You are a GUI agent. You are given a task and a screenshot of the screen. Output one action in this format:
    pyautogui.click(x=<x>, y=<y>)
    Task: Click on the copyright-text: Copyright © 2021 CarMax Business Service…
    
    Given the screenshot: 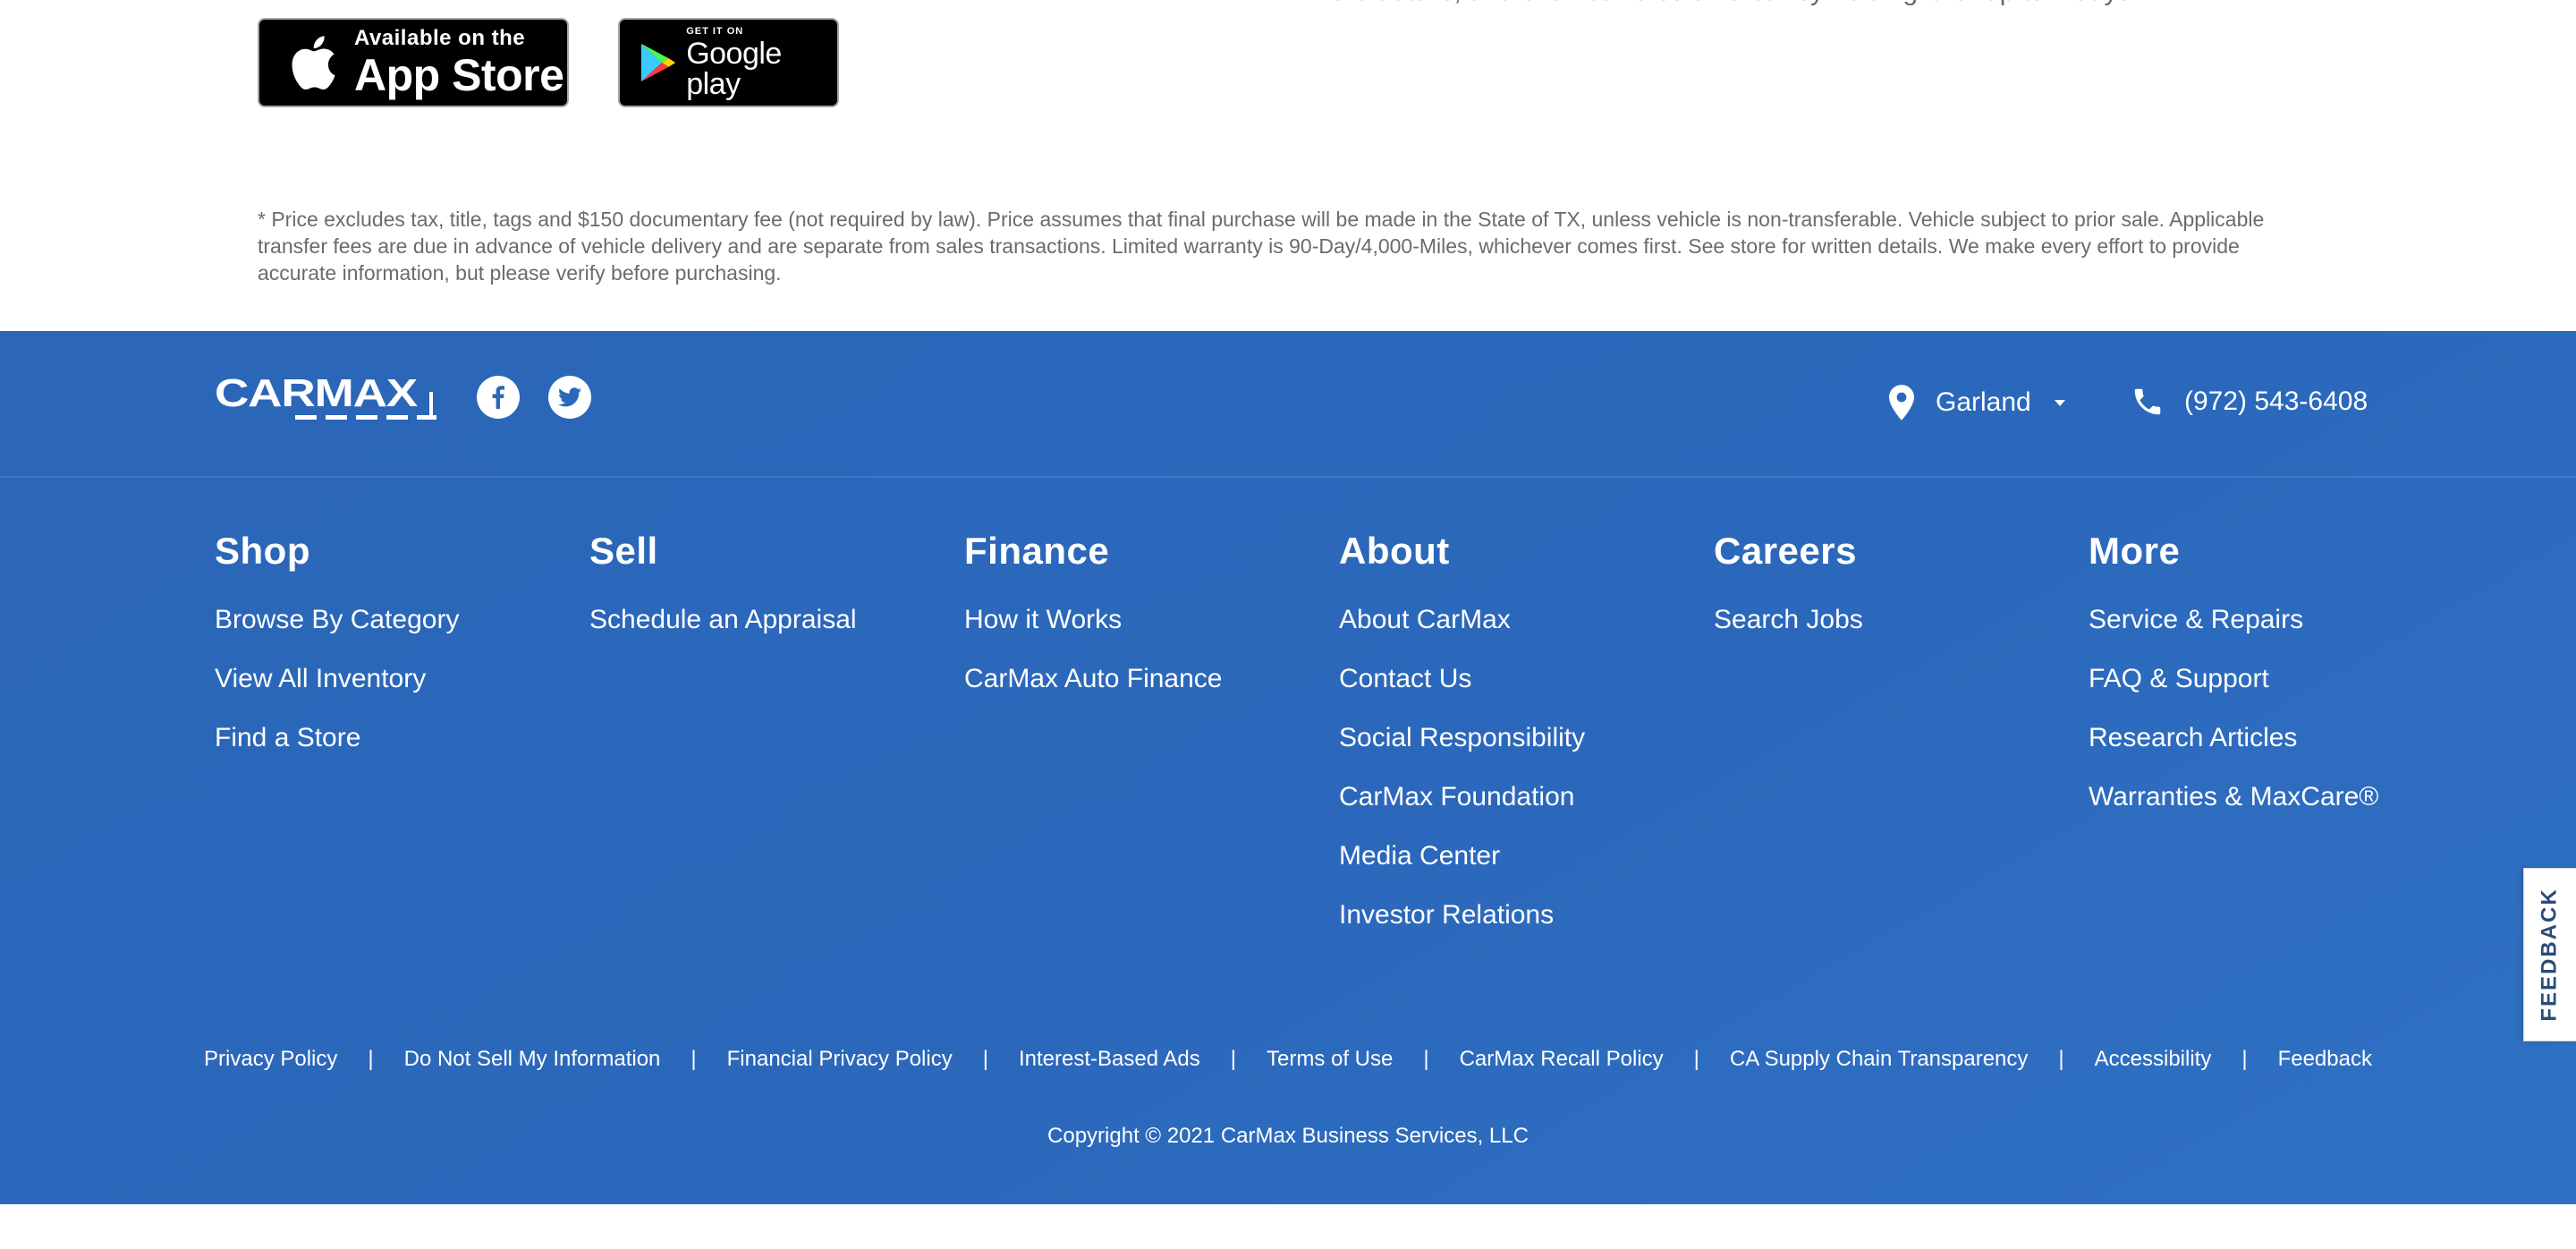 What is the action you would take?
    pyautogui.click(x=1288, y=1136)
    